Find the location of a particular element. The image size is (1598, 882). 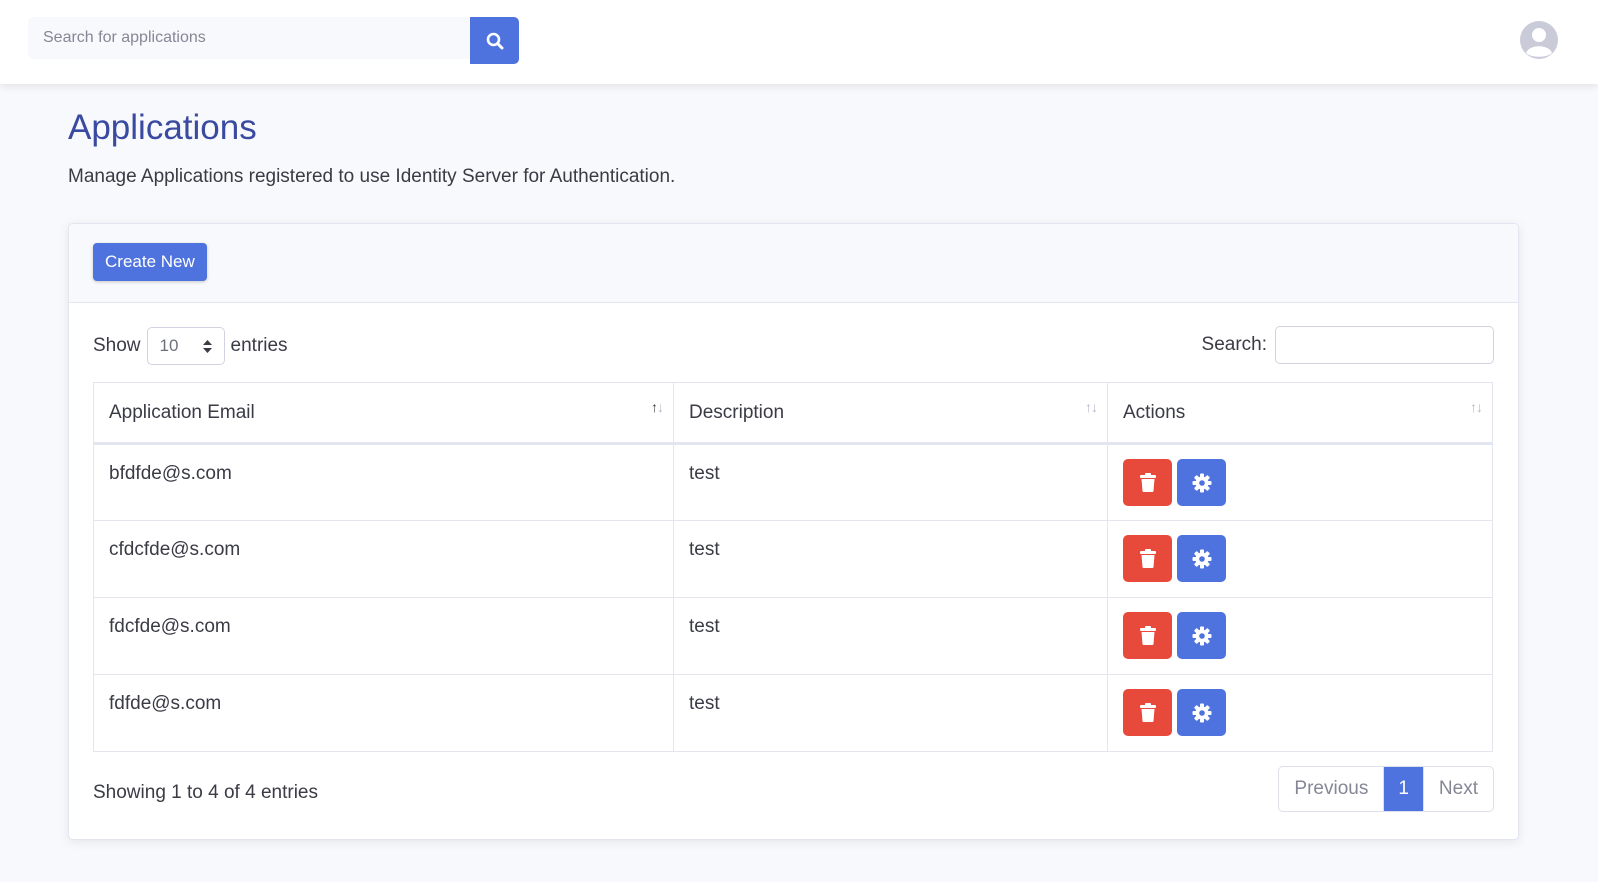

search-button is located at coordinates (494, 40).